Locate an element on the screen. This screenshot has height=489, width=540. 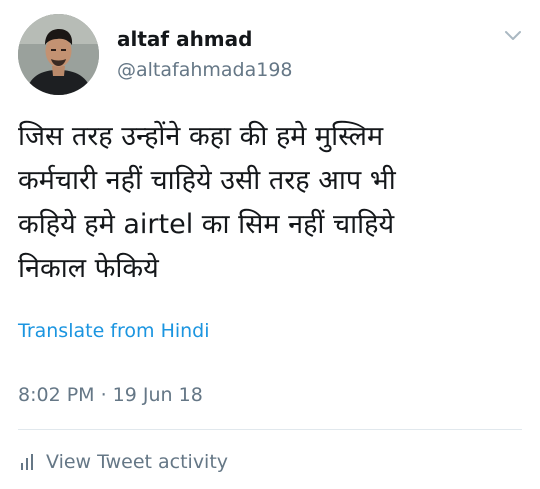
view-tweet-activity-button: View Tweet activity is located at coordinates (123, 462).